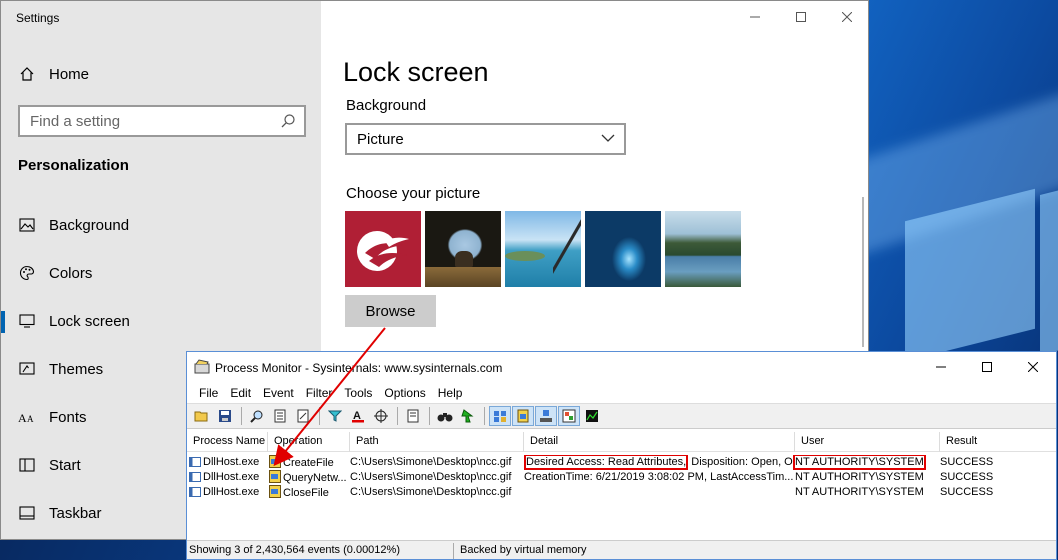 This screenshot has height=560, width=1058. I want to click on result-cell: SUCCESS, so click(967, 477).